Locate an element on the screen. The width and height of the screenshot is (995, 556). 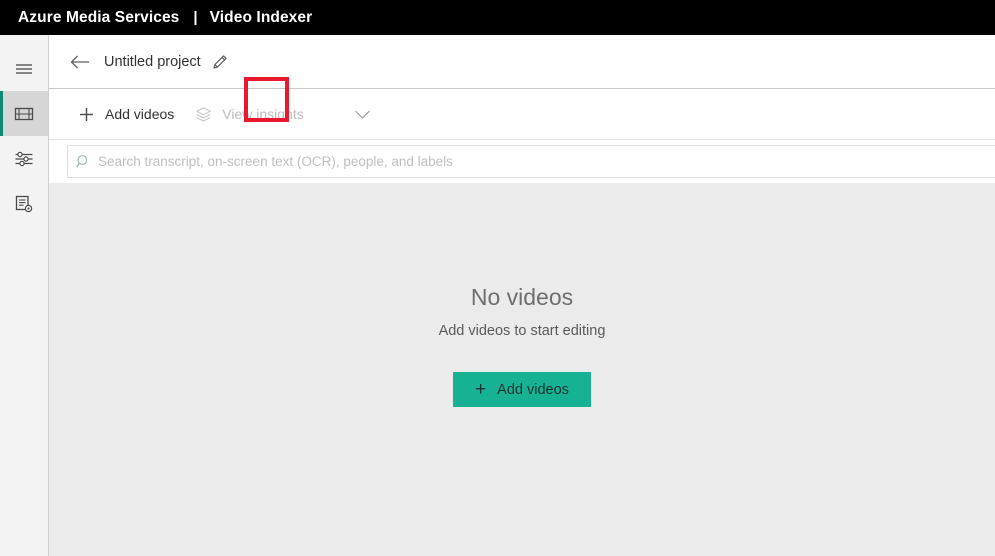
search-icon is located at coordinates (83, 161).